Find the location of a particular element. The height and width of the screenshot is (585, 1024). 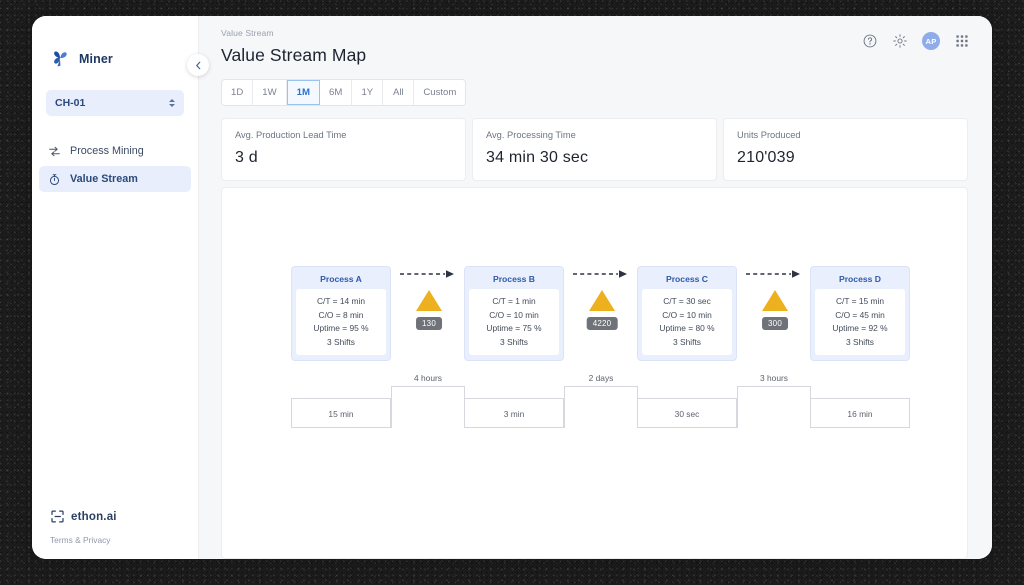

metric-cycle-time: C/T = 15 min is located at coordinates (860, 301).